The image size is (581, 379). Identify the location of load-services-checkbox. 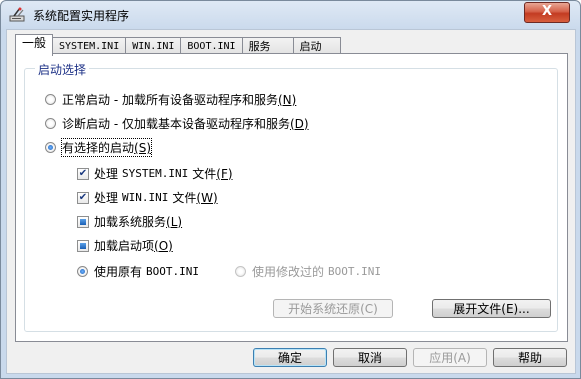
(83, 221).